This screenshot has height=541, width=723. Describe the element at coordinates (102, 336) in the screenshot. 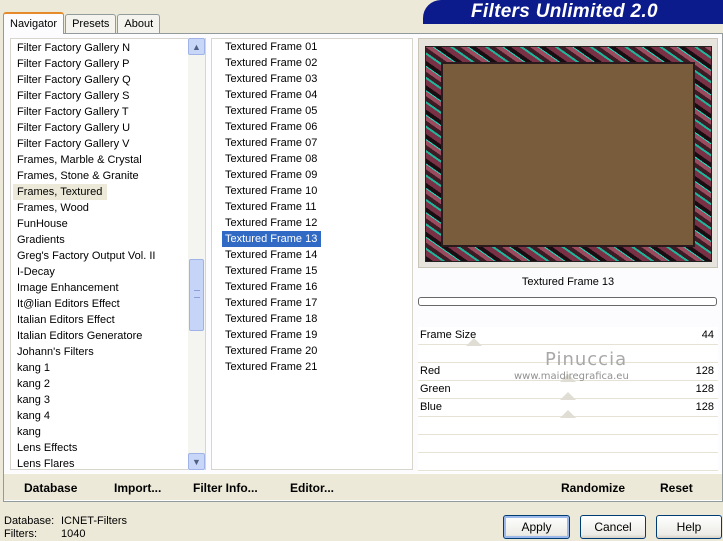

I see `category-list-item: Italian Editors Generatore` at that location.